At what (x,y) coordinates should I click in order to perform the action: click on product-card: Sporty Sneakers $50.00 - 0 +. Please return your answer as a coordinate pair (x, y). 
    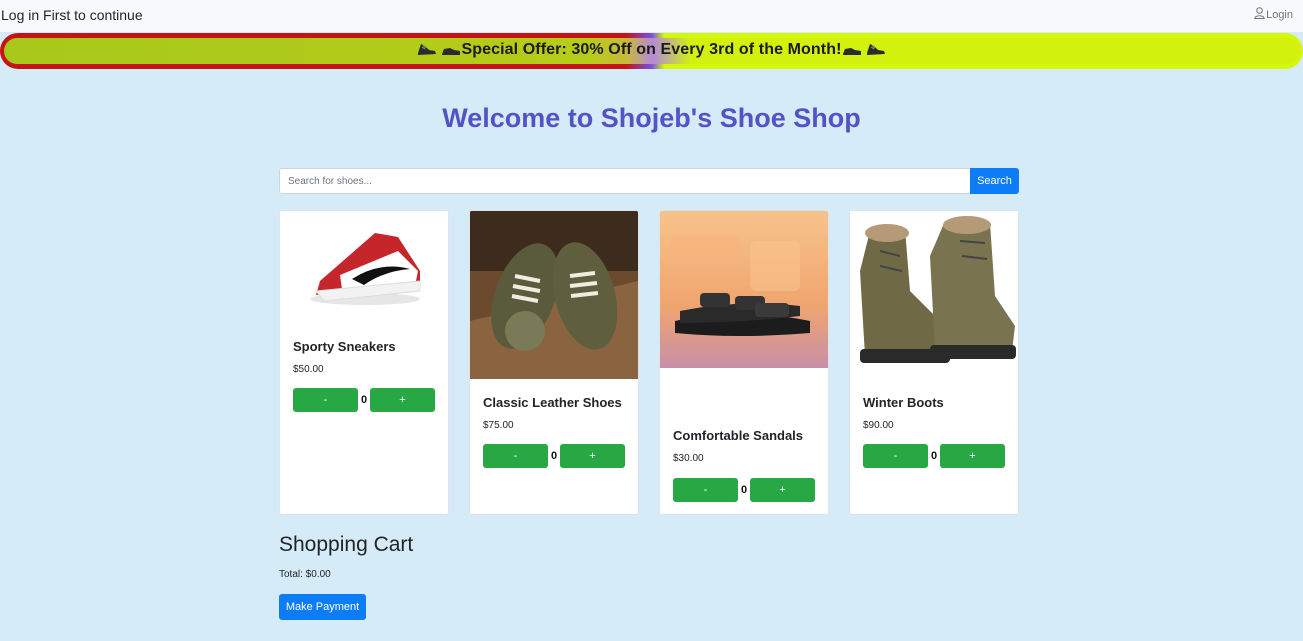
    Looking at the image, I should click on (364, 362).